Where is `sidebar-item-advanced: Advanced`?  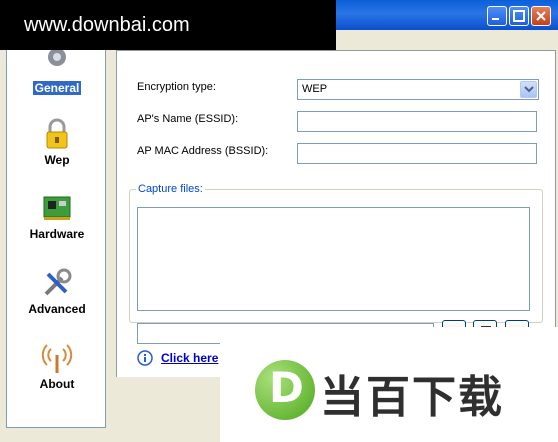 sidebar-item-advanced: Advanced is located at coordinates (57, 291).